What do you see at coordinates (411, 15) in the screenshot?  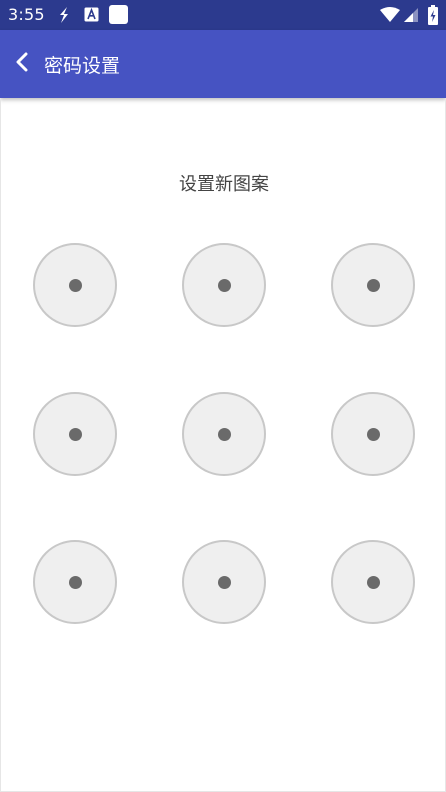 I see `signal-icon` at bounding box center [411, 15].